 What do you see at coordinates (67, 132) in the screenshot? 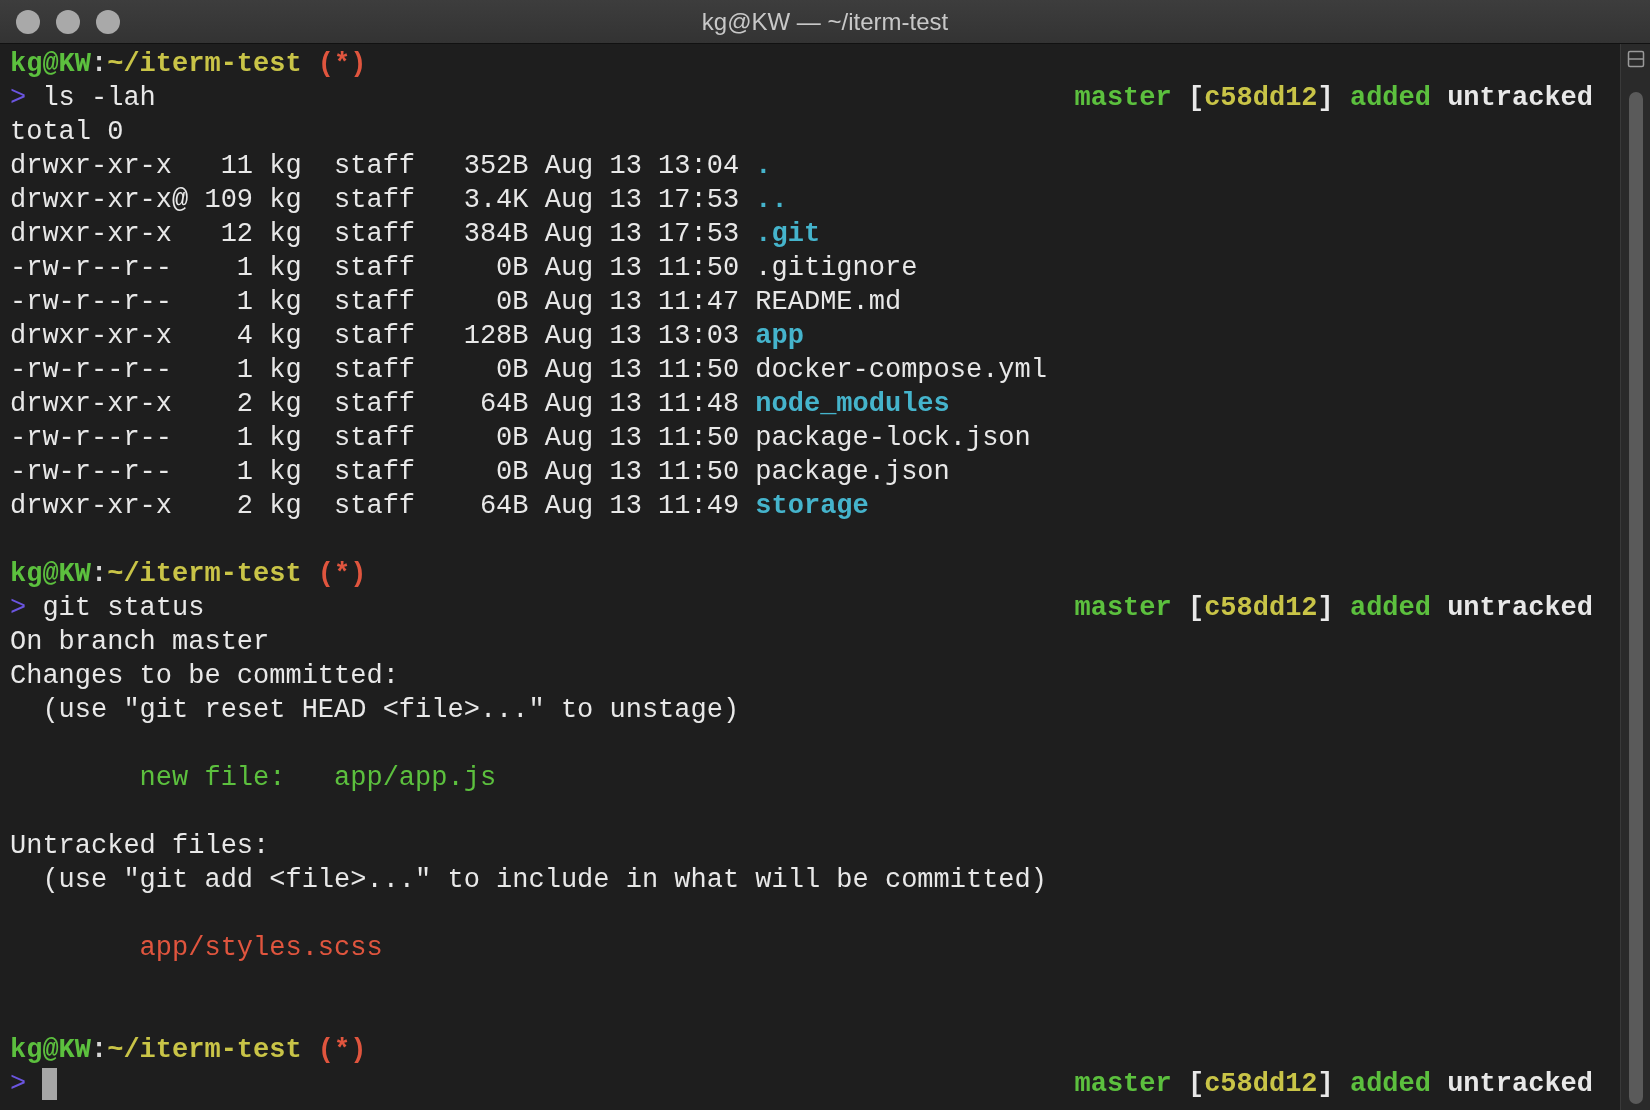
I see `terminal-text: total 0` at bounding box center [67, 132].